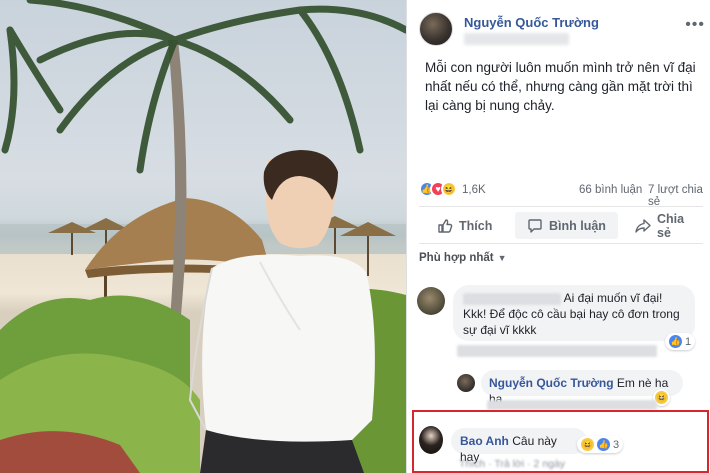  What do you see at coordinates (436, 29) in the screenshot?
I see `author-avatar` at bounding box center [436, 29].